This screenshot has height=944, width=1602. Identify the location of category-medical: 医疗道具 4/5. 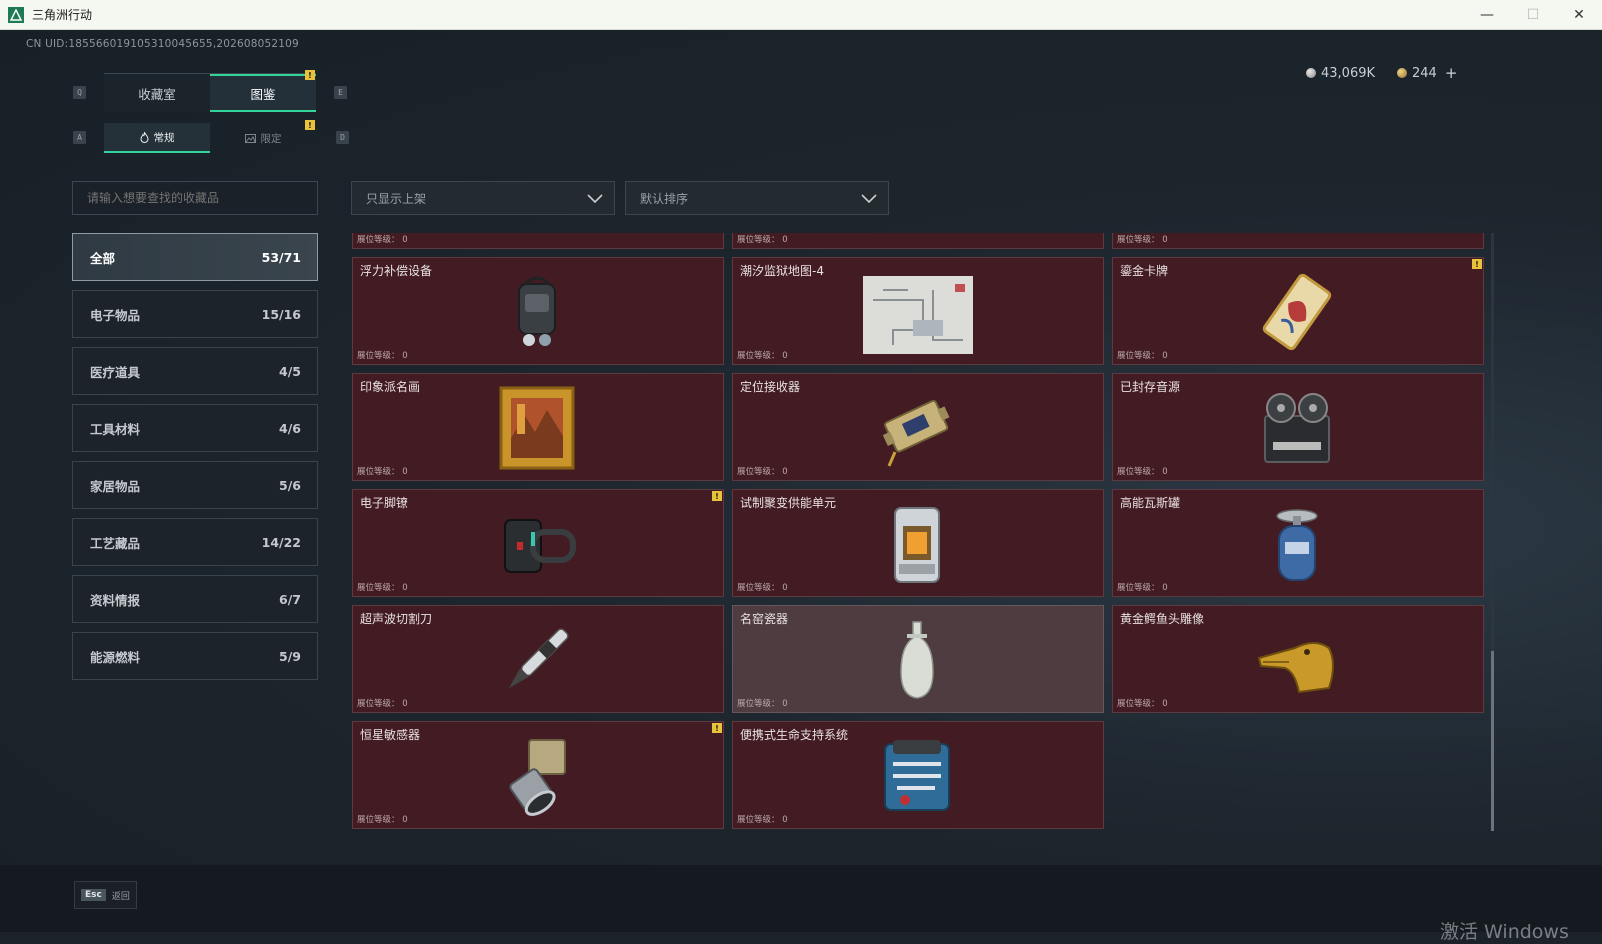
(195, 371).